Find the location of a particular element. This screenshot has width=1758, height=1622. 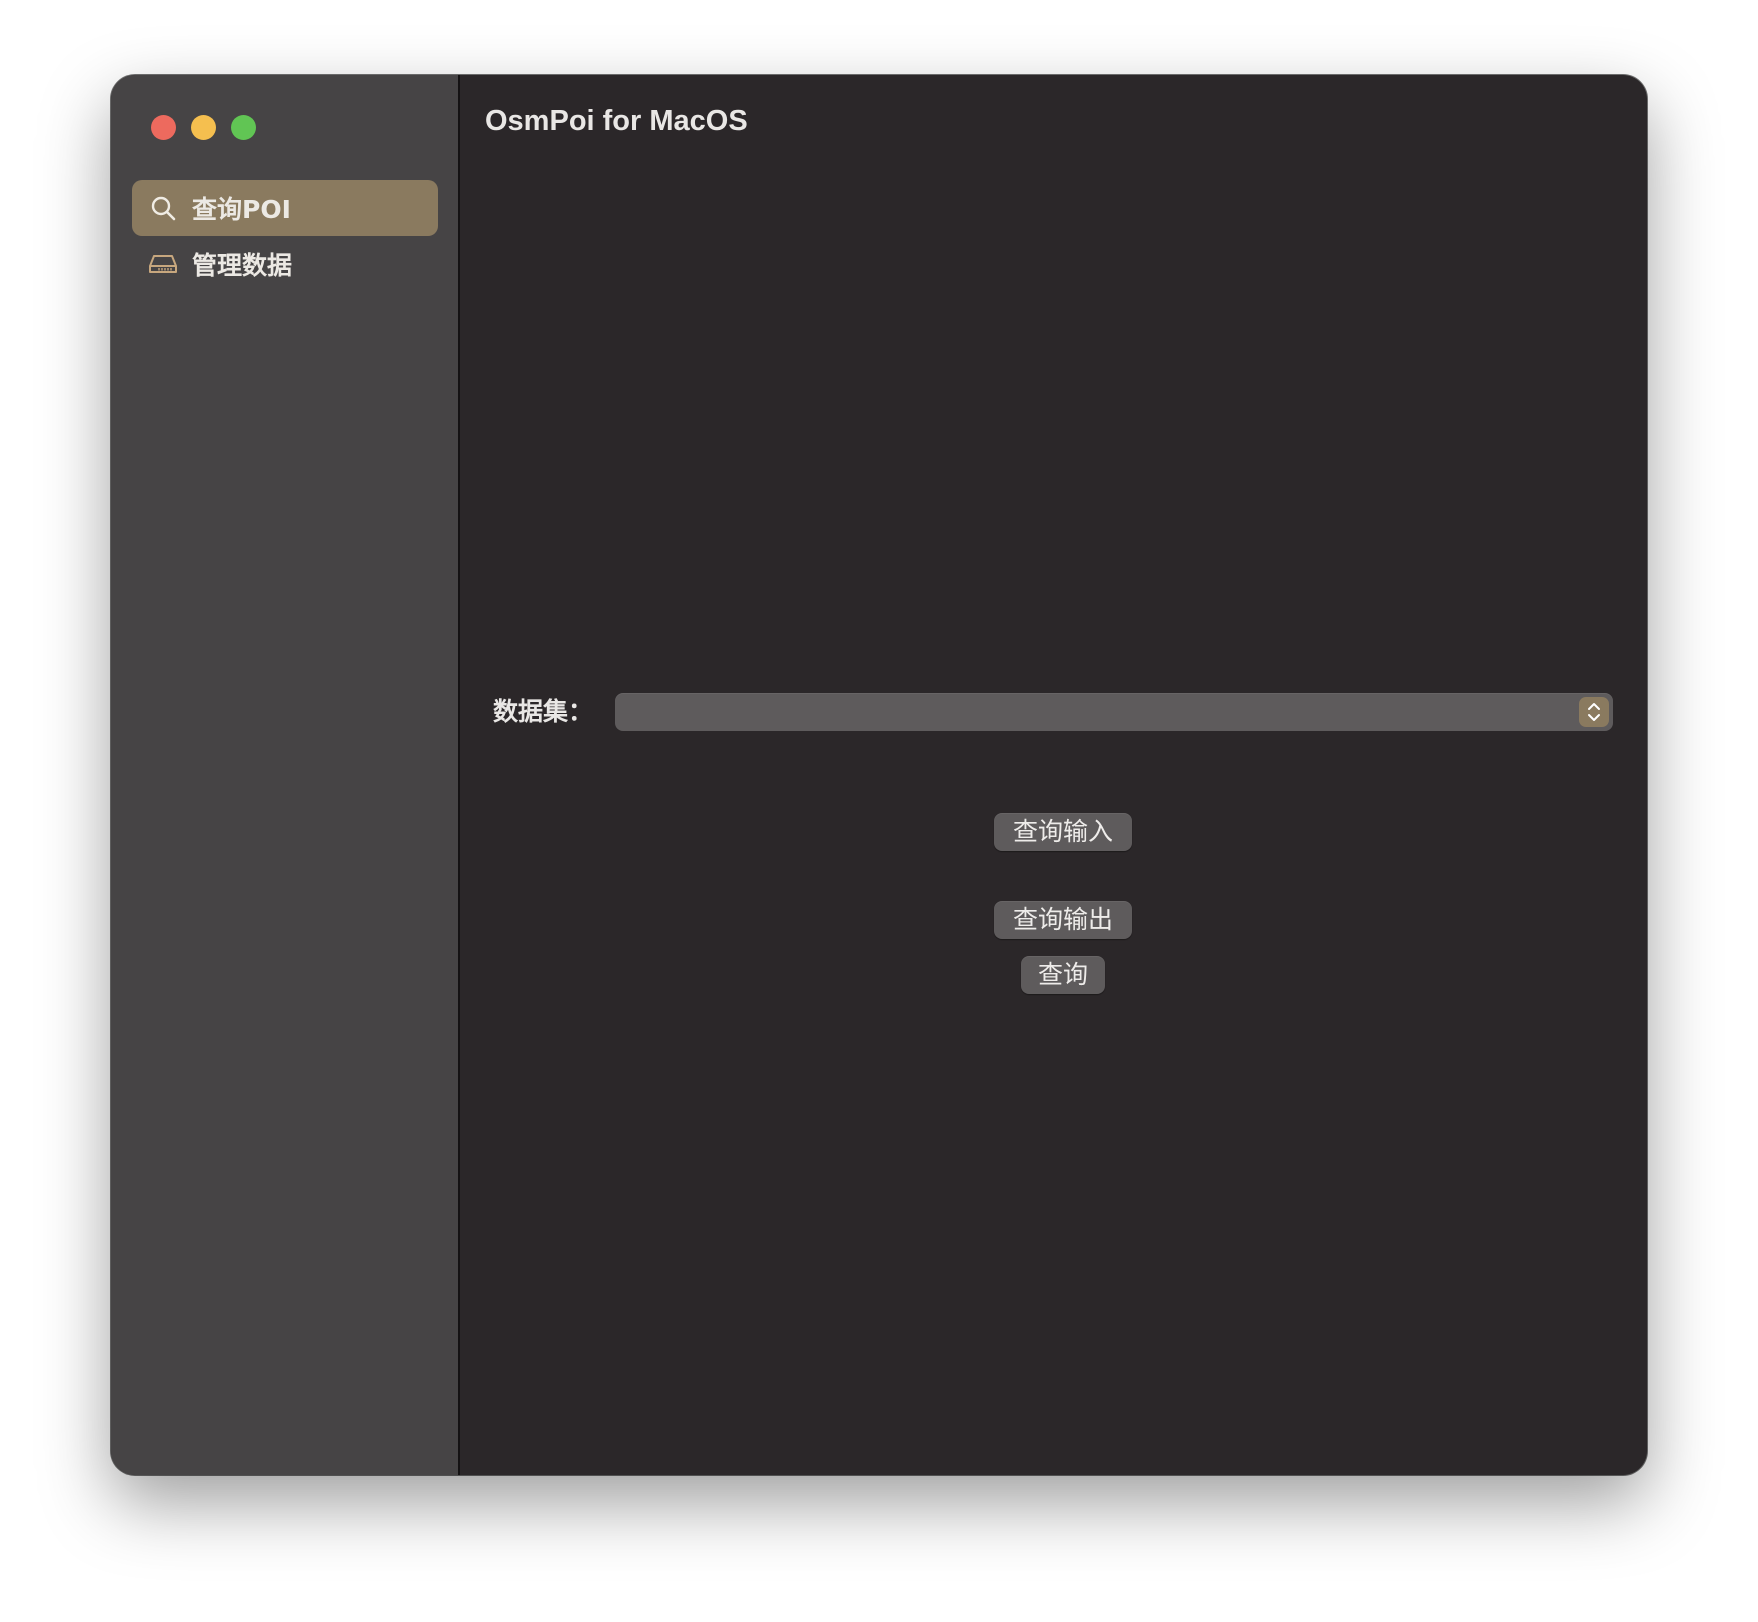

query-button: 查询 is located at coordinates (1063, 975).